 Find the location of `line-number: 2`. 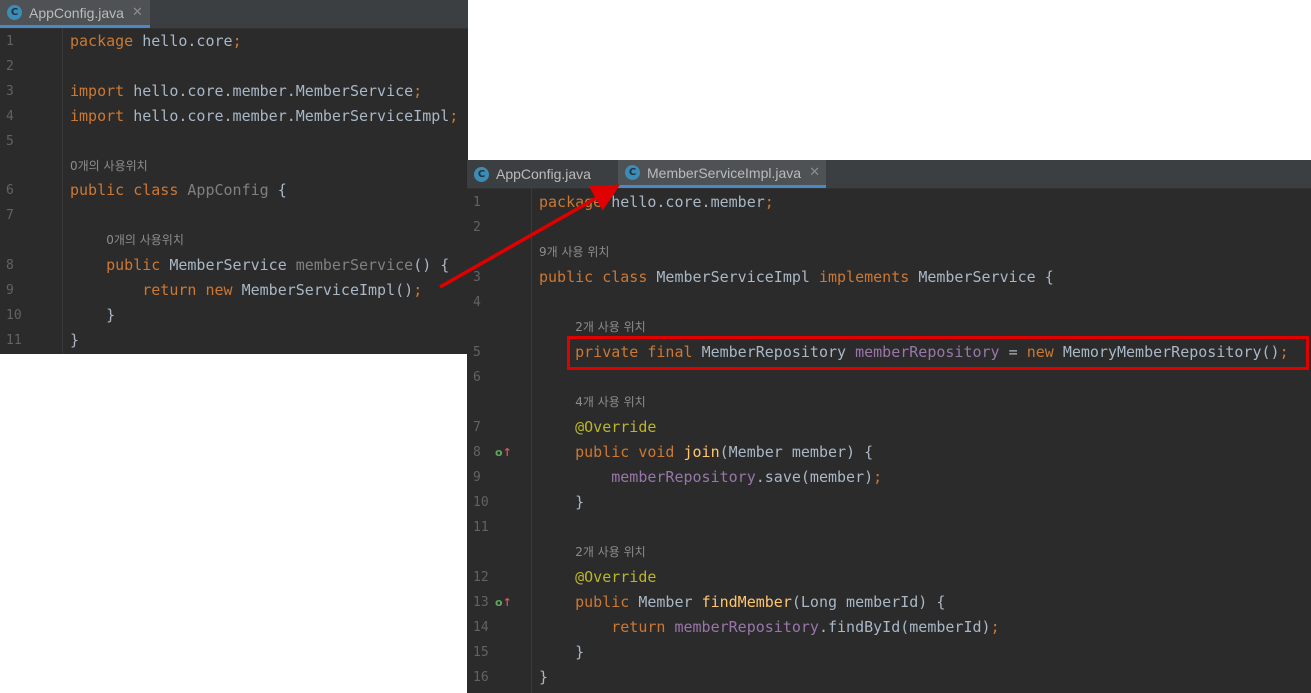

line-number: 2 is located at coordinates (10, 66).